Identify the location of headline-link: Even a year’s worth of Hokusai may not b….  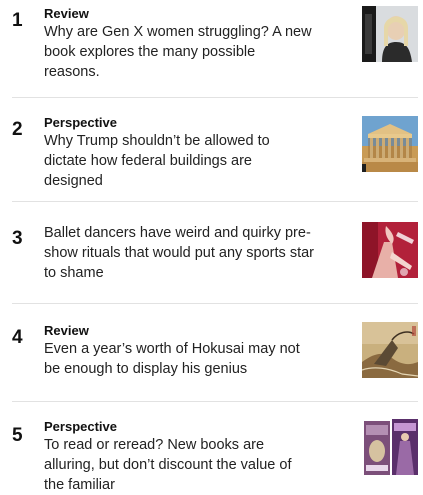
(179, 359).